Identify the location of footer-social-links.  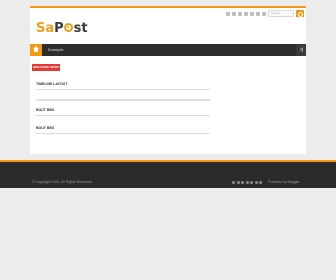
(247, 182).